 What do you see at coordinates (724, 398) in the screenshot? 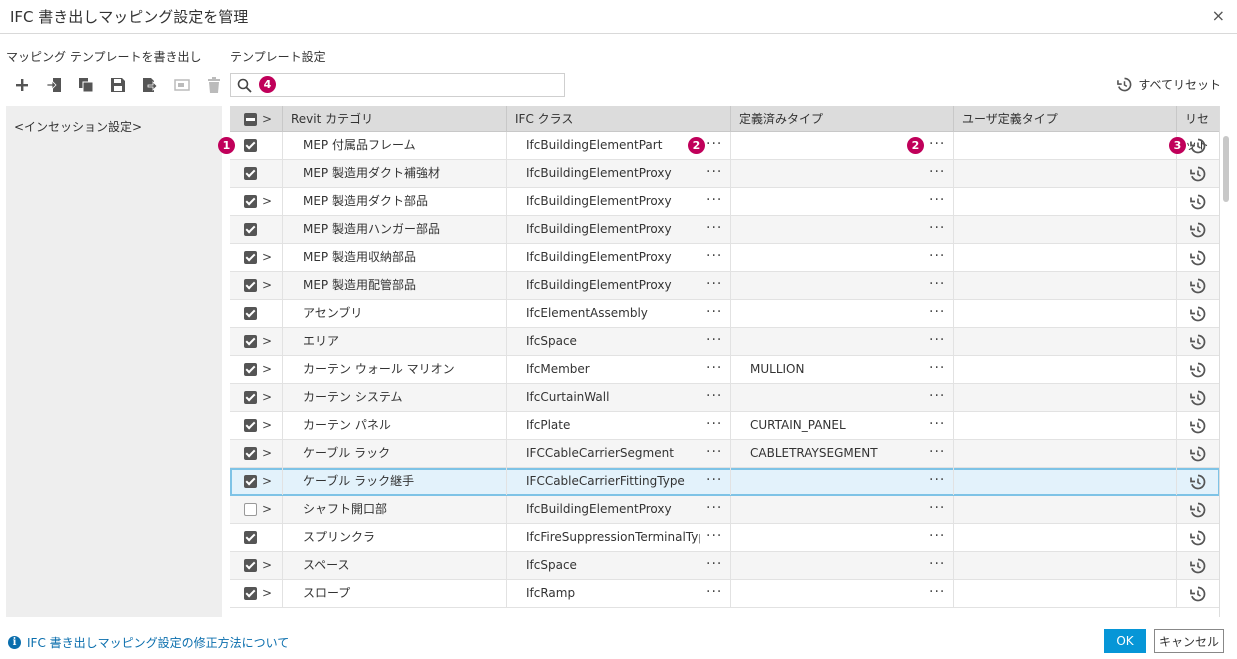
I see `table-row: > カーテン システム IfcCurtainWall ··· ···` at bounding box center [724, 398].